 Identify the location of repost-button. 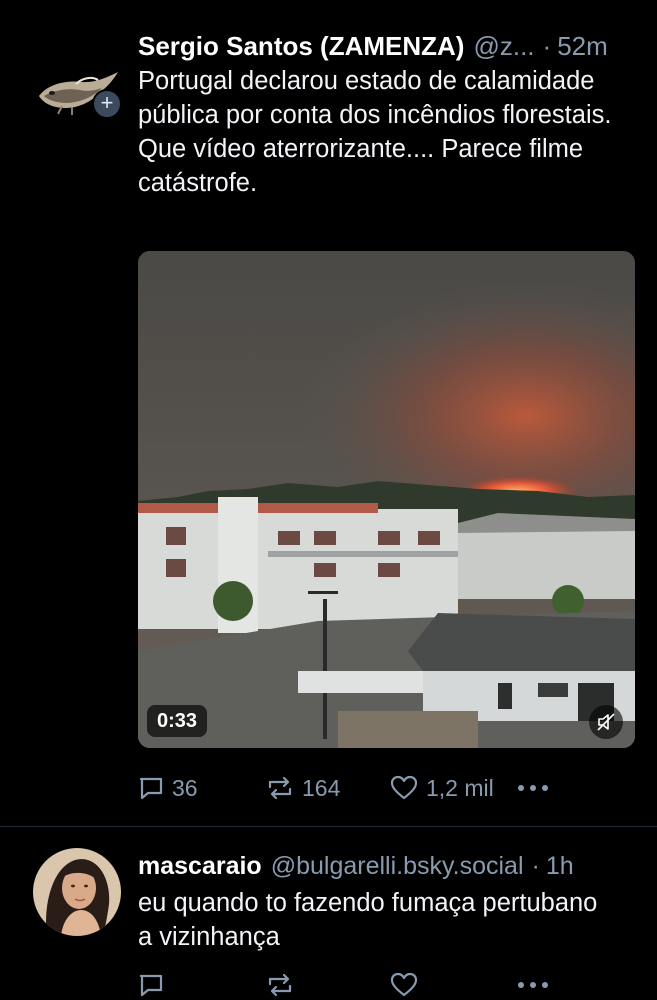
(280, 984).